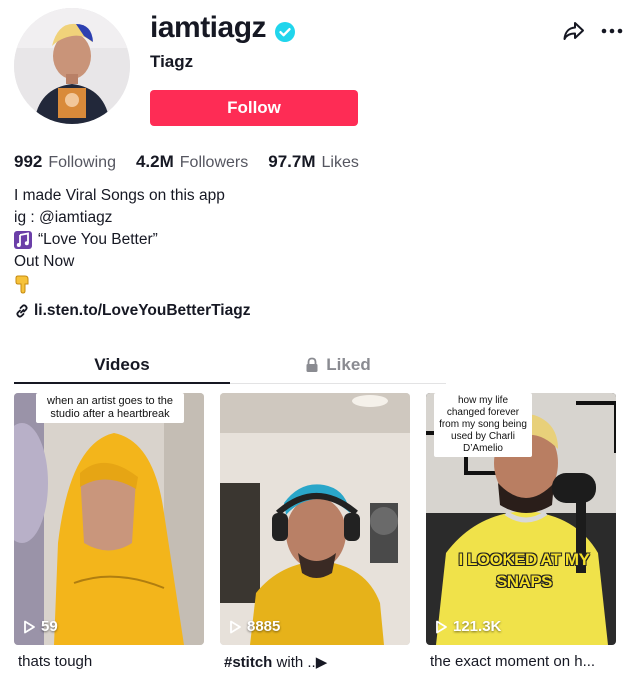 Image resolution: width=623 pixels, height=675 pixels. What do you see at coordinates (172, 61) in the screenshot?
I see `nickname: Tiagz` at bounding box center [172, 61].